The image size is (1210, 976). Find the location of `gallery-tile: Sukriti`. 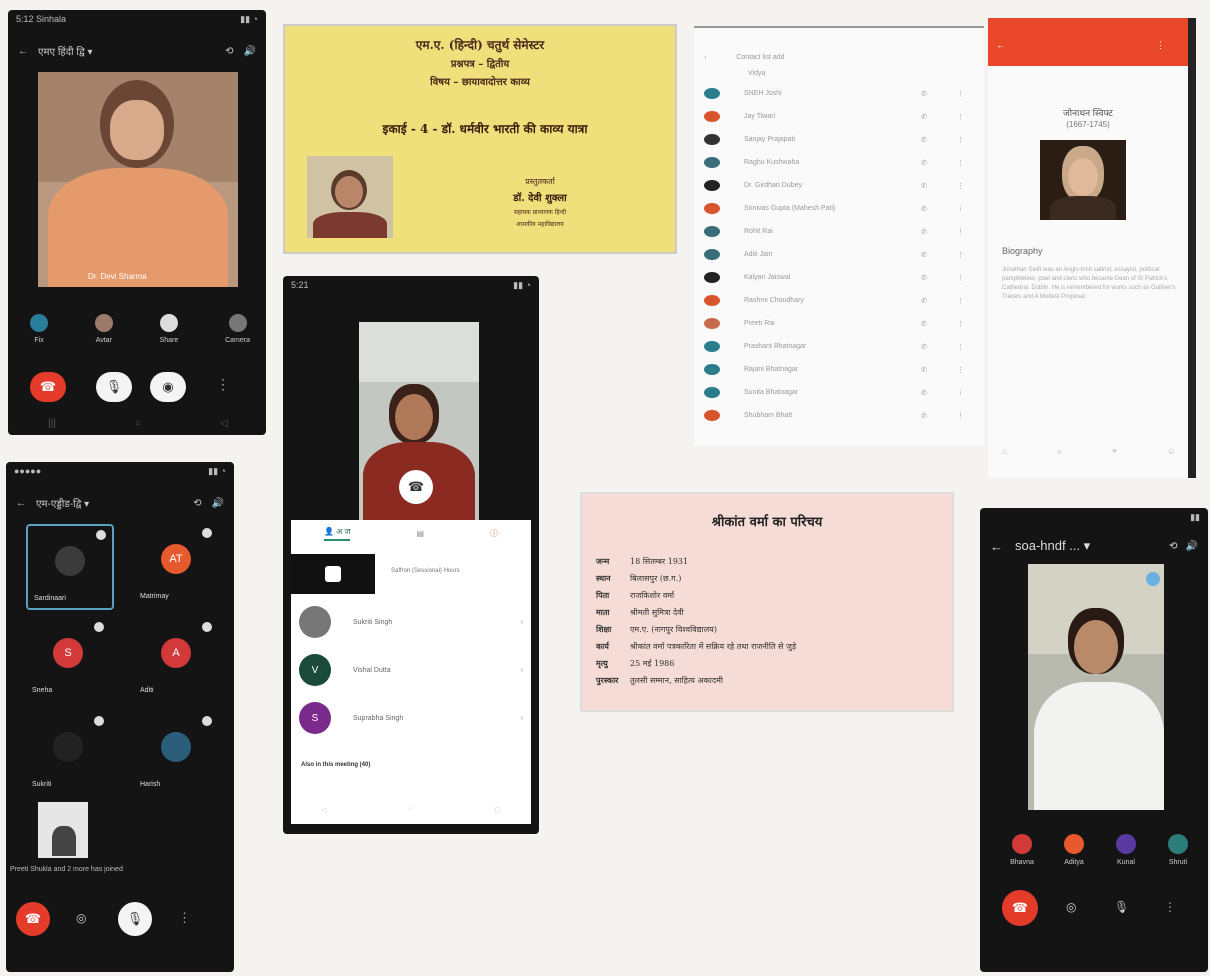

gallery-tile: Sukriti is located at coordinates (68, 753).